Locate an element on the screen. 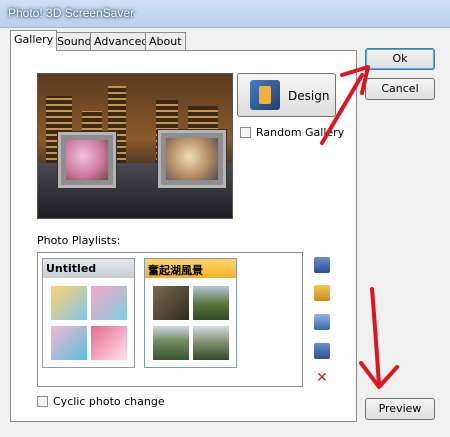 The image size is (450, 437). gallery-preview-image is located at coordinates (135, 146).